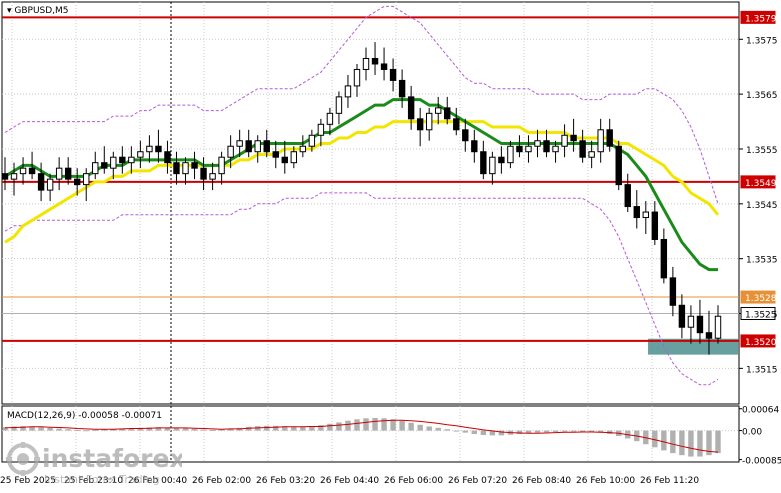  Describe the element at coordinates (285, 481) in the screenshot. I see `x-tick-label: 26 Feb 03:20` at that location.